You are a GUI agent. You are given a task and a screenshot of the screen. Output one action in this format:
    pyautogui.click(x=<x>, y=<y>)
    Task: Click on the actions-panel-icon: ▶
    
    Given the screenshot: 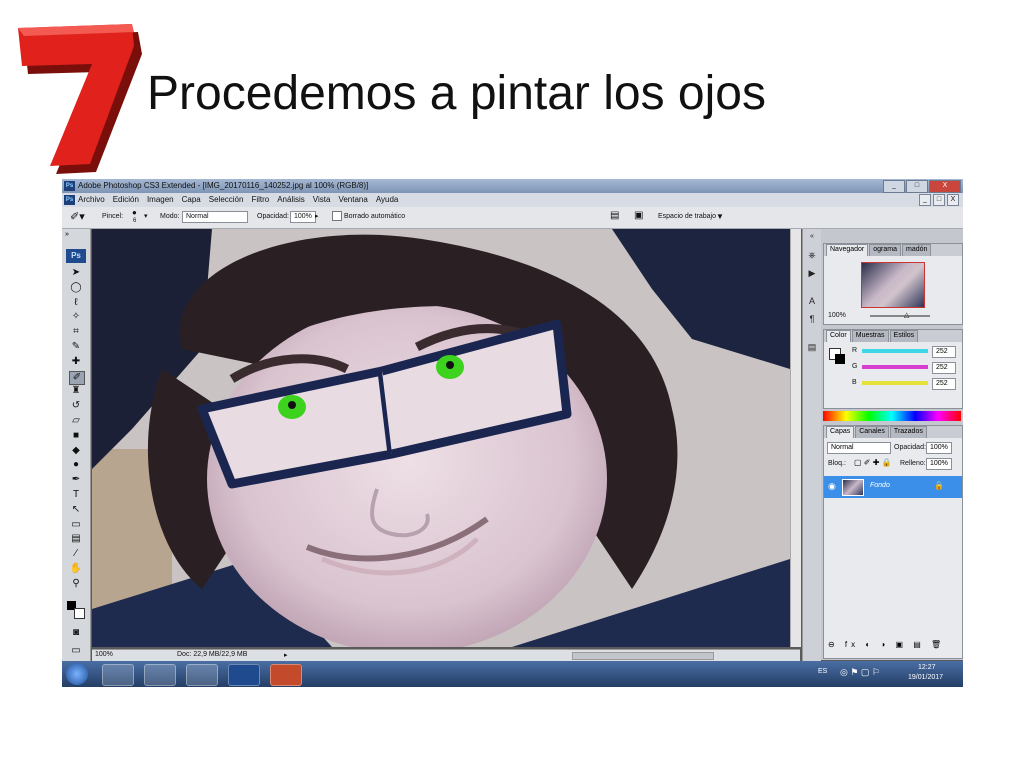 What is the action you would take?
    pyautogui.click(x=812, y=273)
    